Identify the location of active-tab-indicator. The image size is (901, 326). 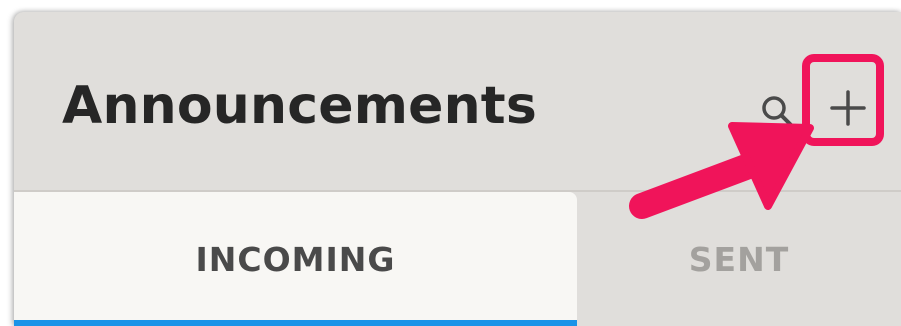
(295, 323).